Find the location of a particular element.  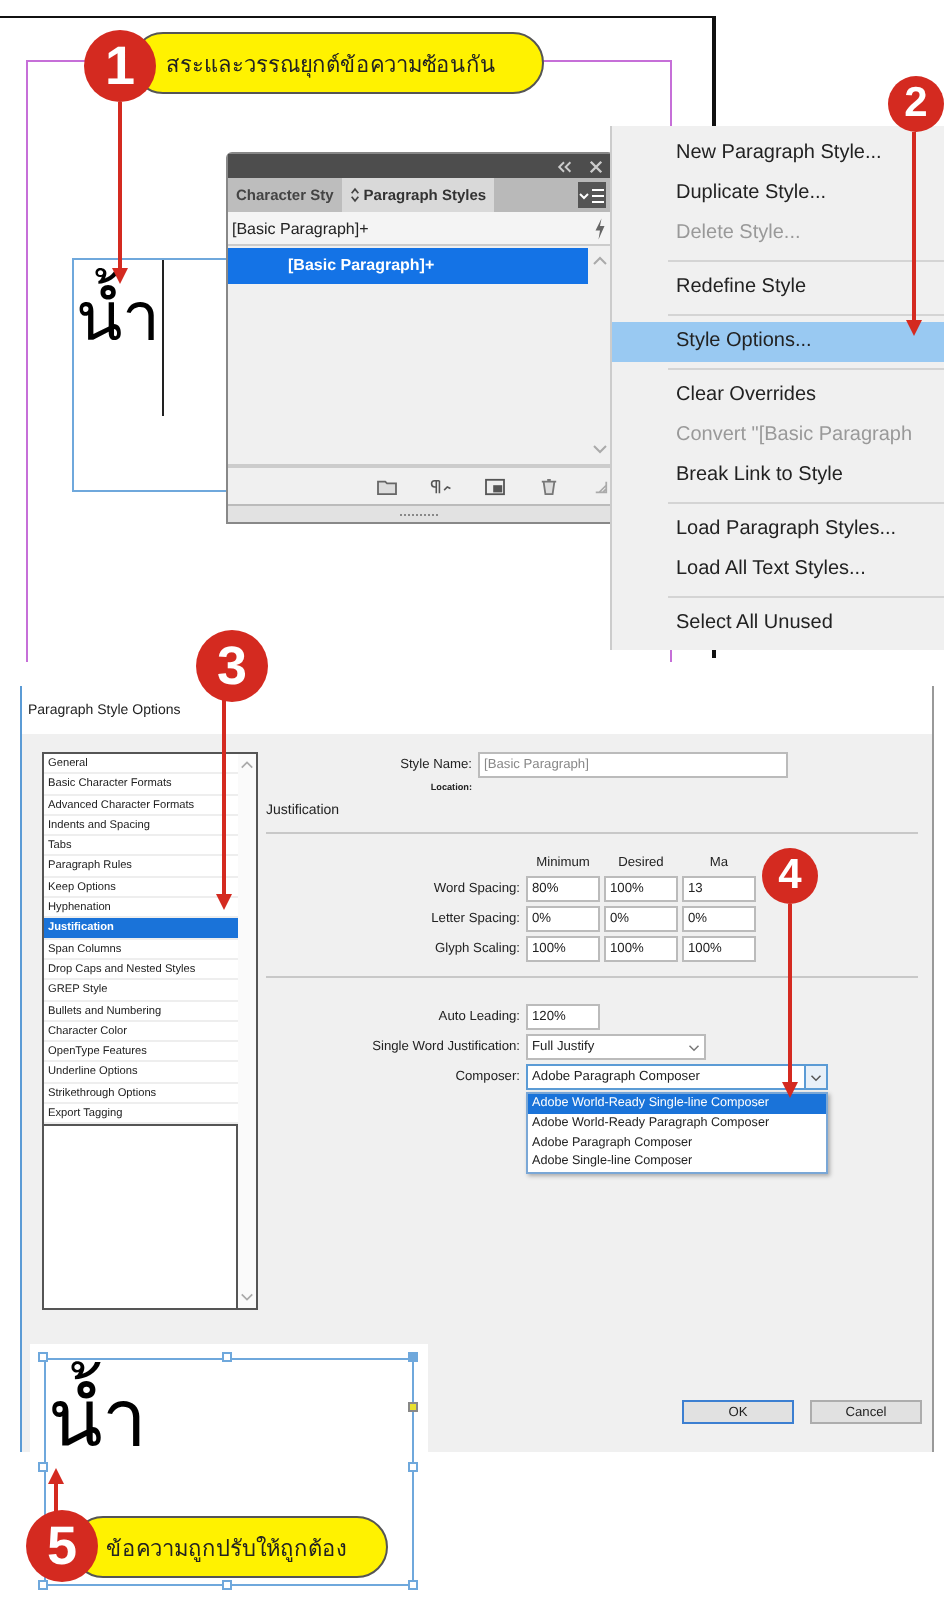

collapse-icon is located at coordinates (564, 166).